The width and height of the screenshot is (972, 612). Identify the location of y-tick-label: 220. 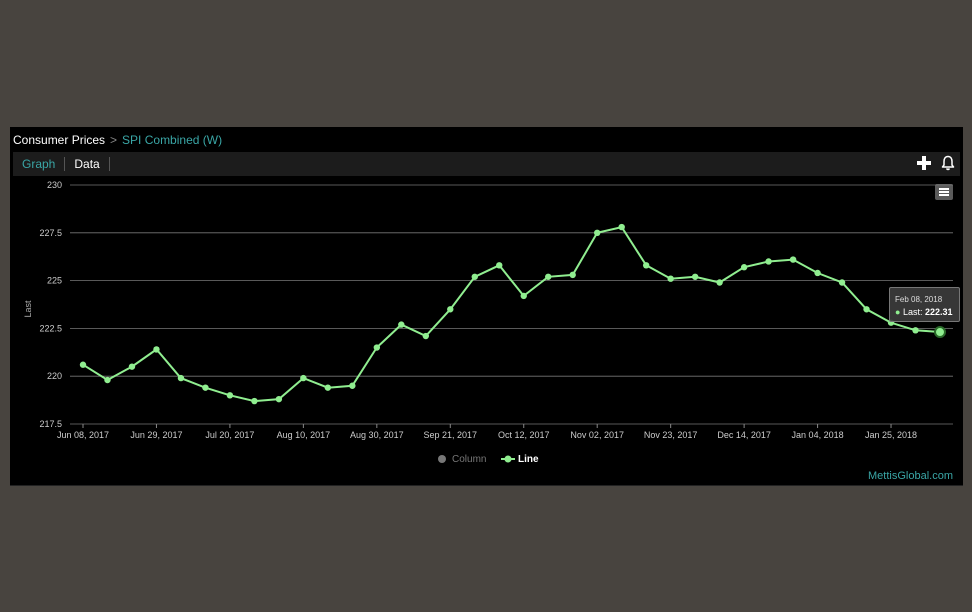
(54, 376).